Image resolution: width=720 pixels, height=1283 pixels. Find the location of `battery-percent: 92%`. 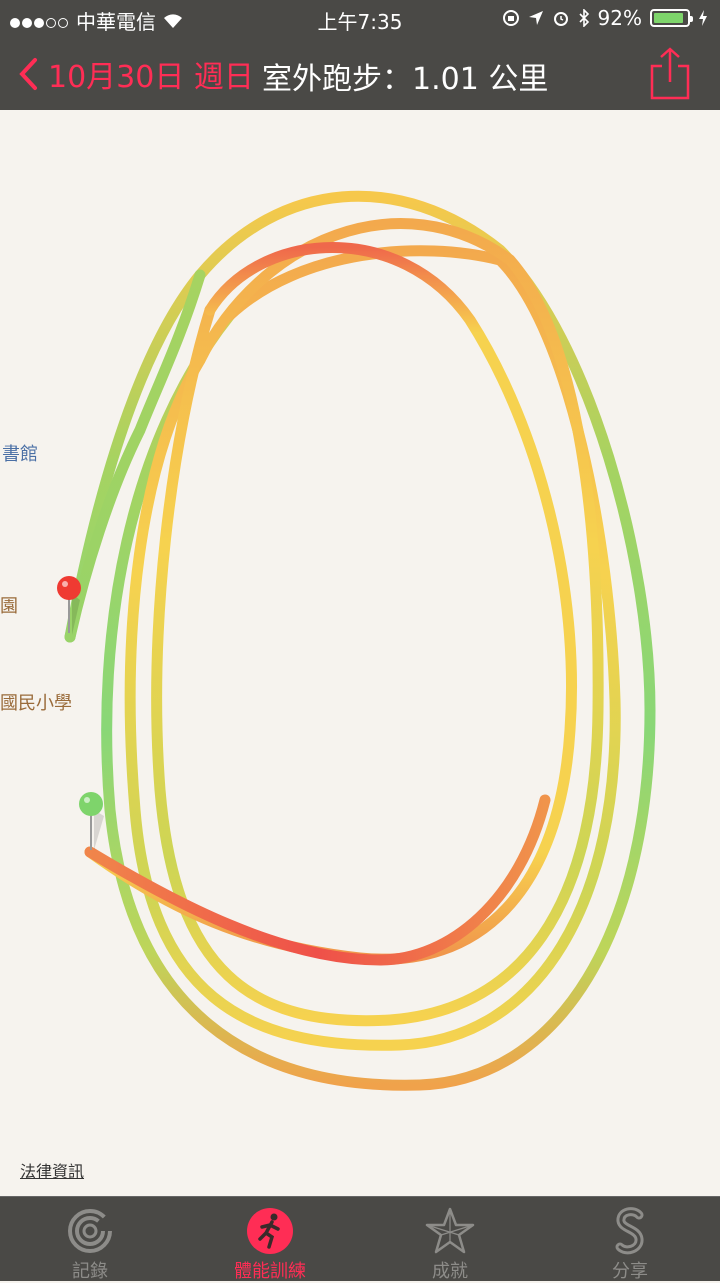

battery-percent: 92% is located at coordinates (619, 18).